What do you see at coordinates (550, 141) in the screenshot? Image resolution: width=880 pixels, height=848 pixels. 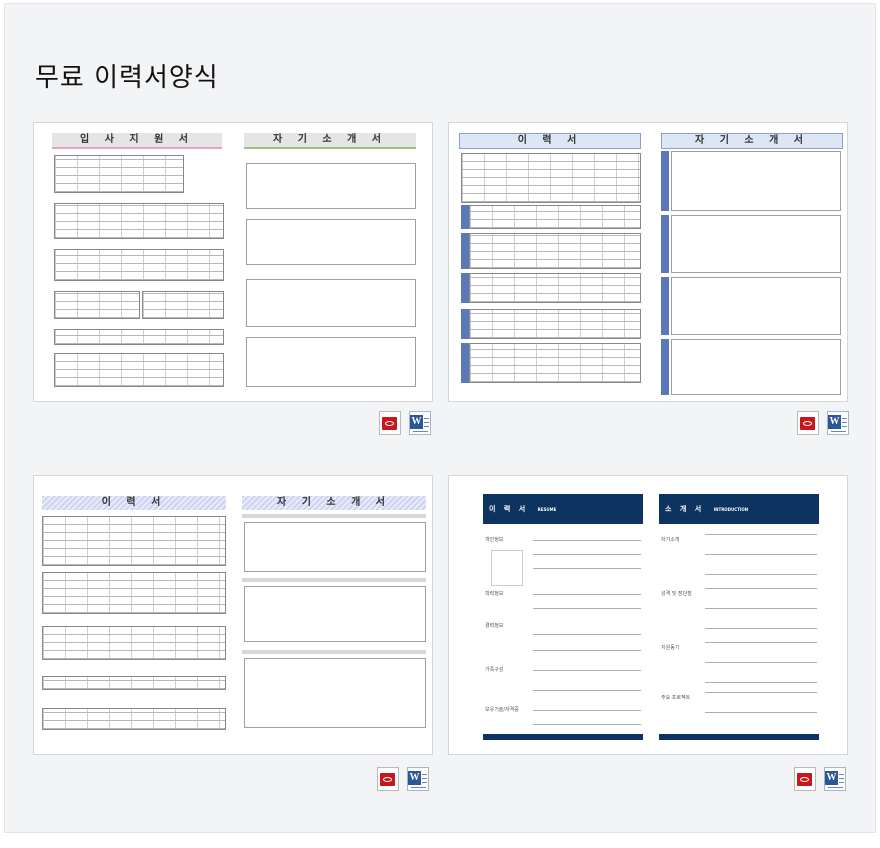 I see `template-2-left-title: 이 력 서` at bounding box center [550, 141].